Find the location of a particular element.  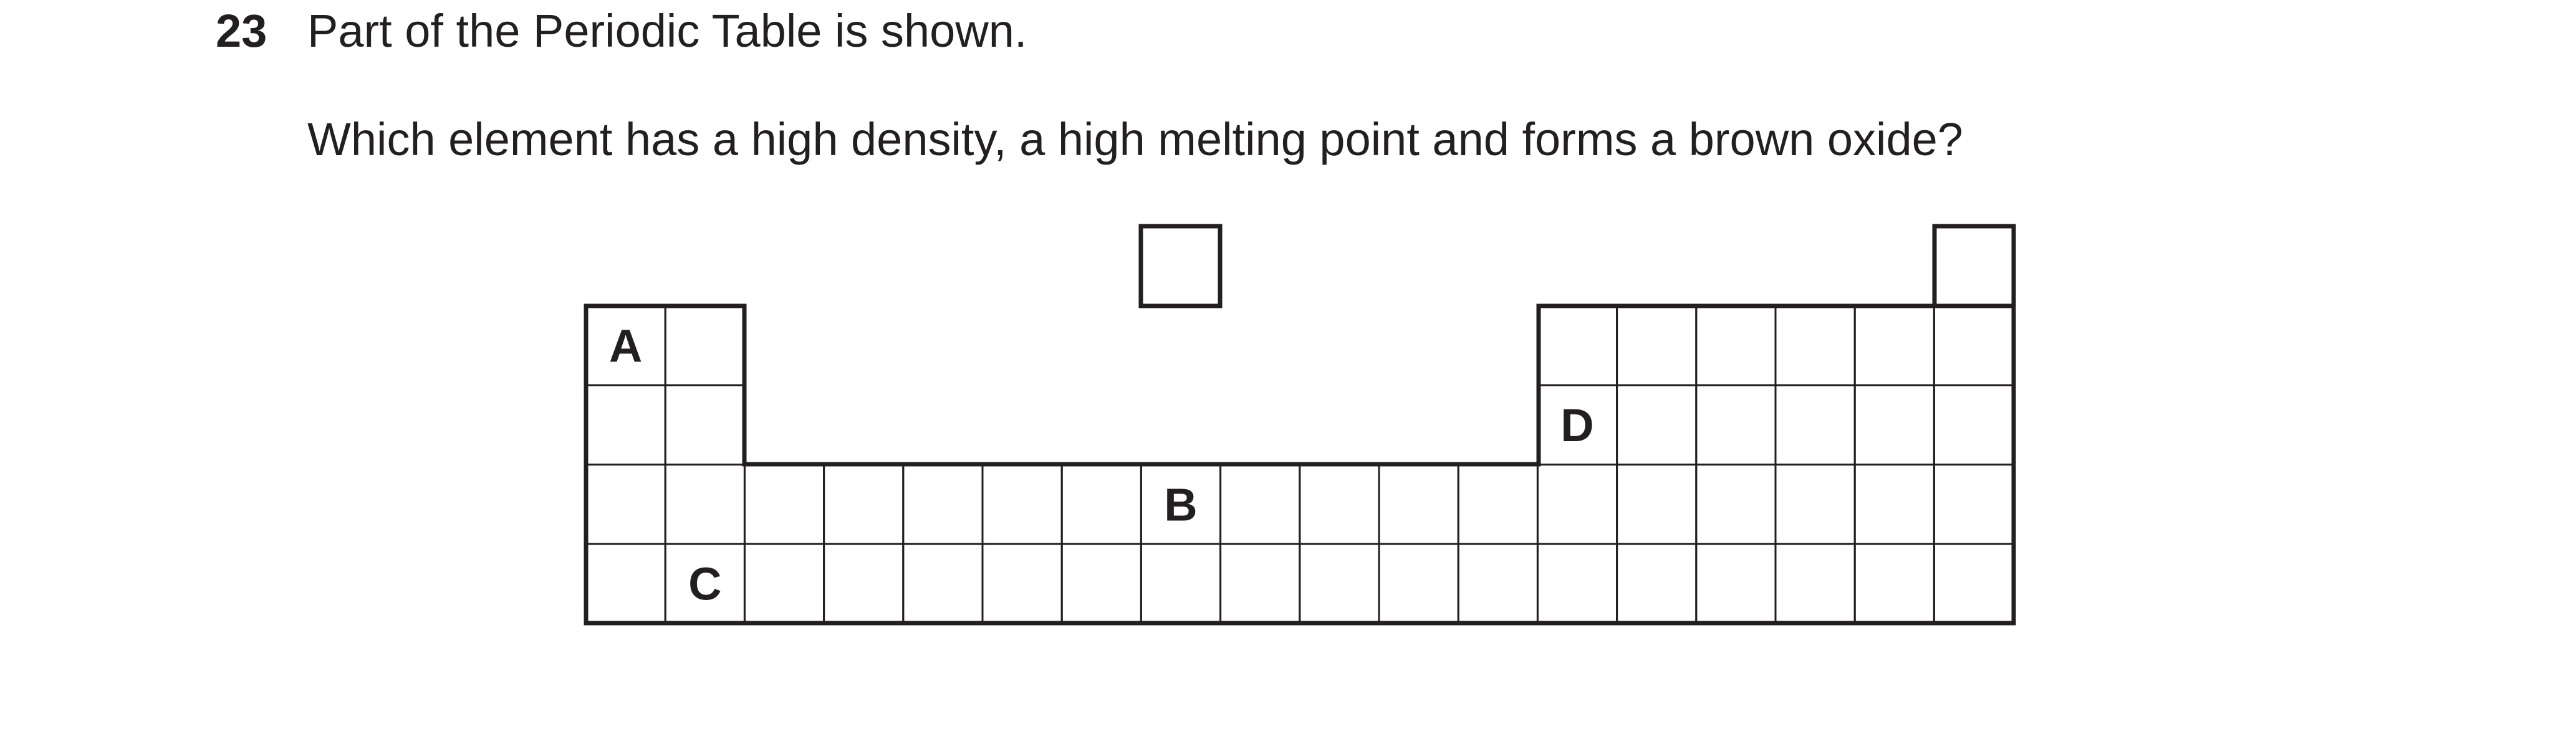

element-label-c: C is located at coordinates (704, 584).